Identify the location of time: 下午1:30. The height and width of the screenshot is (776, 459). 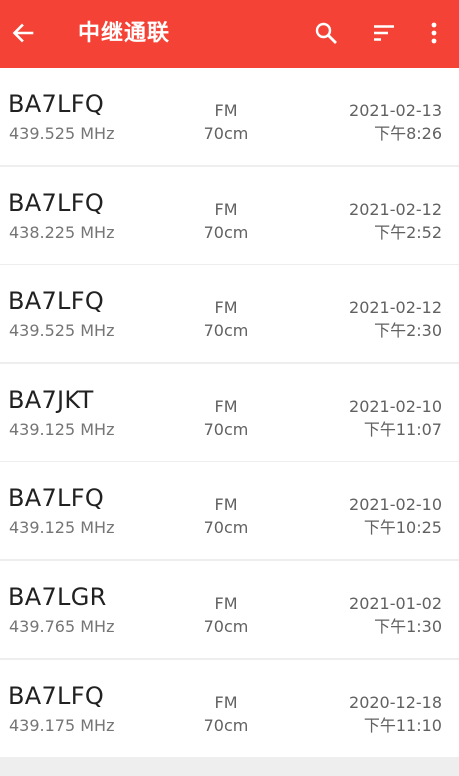
(408, 626).